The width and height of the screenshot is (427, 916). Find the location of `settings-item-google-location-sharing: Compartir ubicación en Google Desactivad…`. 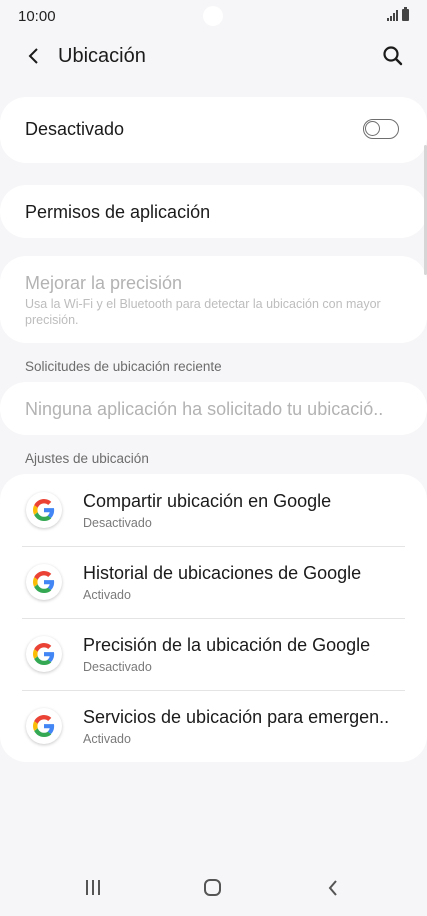

settings-item-google-location-sharing: Compartir ubicación en Google Desactivad… is located at coordinates (213, 510).